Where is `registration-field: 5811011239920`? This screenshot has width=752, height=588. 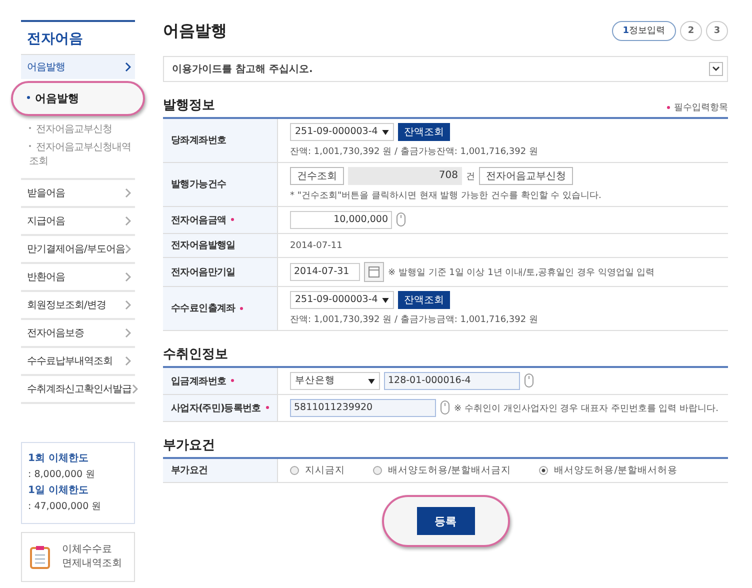
registration-field: 5811011239920 is located at coordinates (363, 408).